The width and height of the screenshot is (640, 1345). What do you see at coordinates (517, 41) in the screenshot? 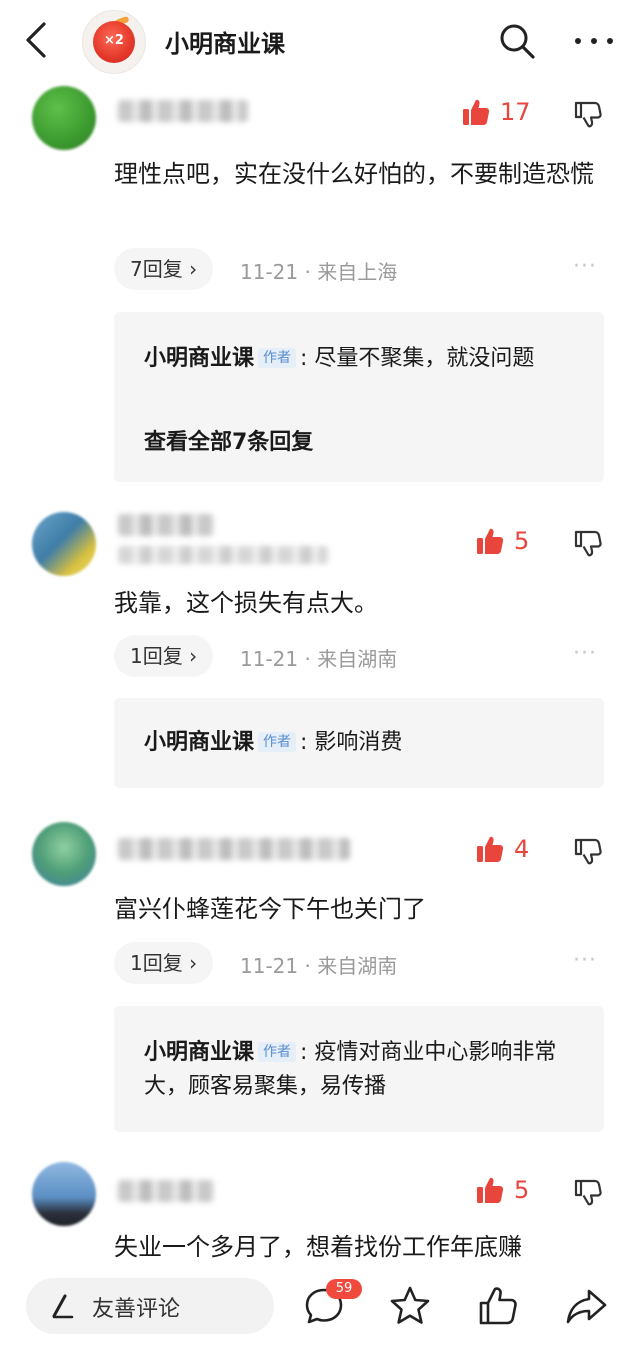
I see `search-icon` at bounding box center [517, 41].